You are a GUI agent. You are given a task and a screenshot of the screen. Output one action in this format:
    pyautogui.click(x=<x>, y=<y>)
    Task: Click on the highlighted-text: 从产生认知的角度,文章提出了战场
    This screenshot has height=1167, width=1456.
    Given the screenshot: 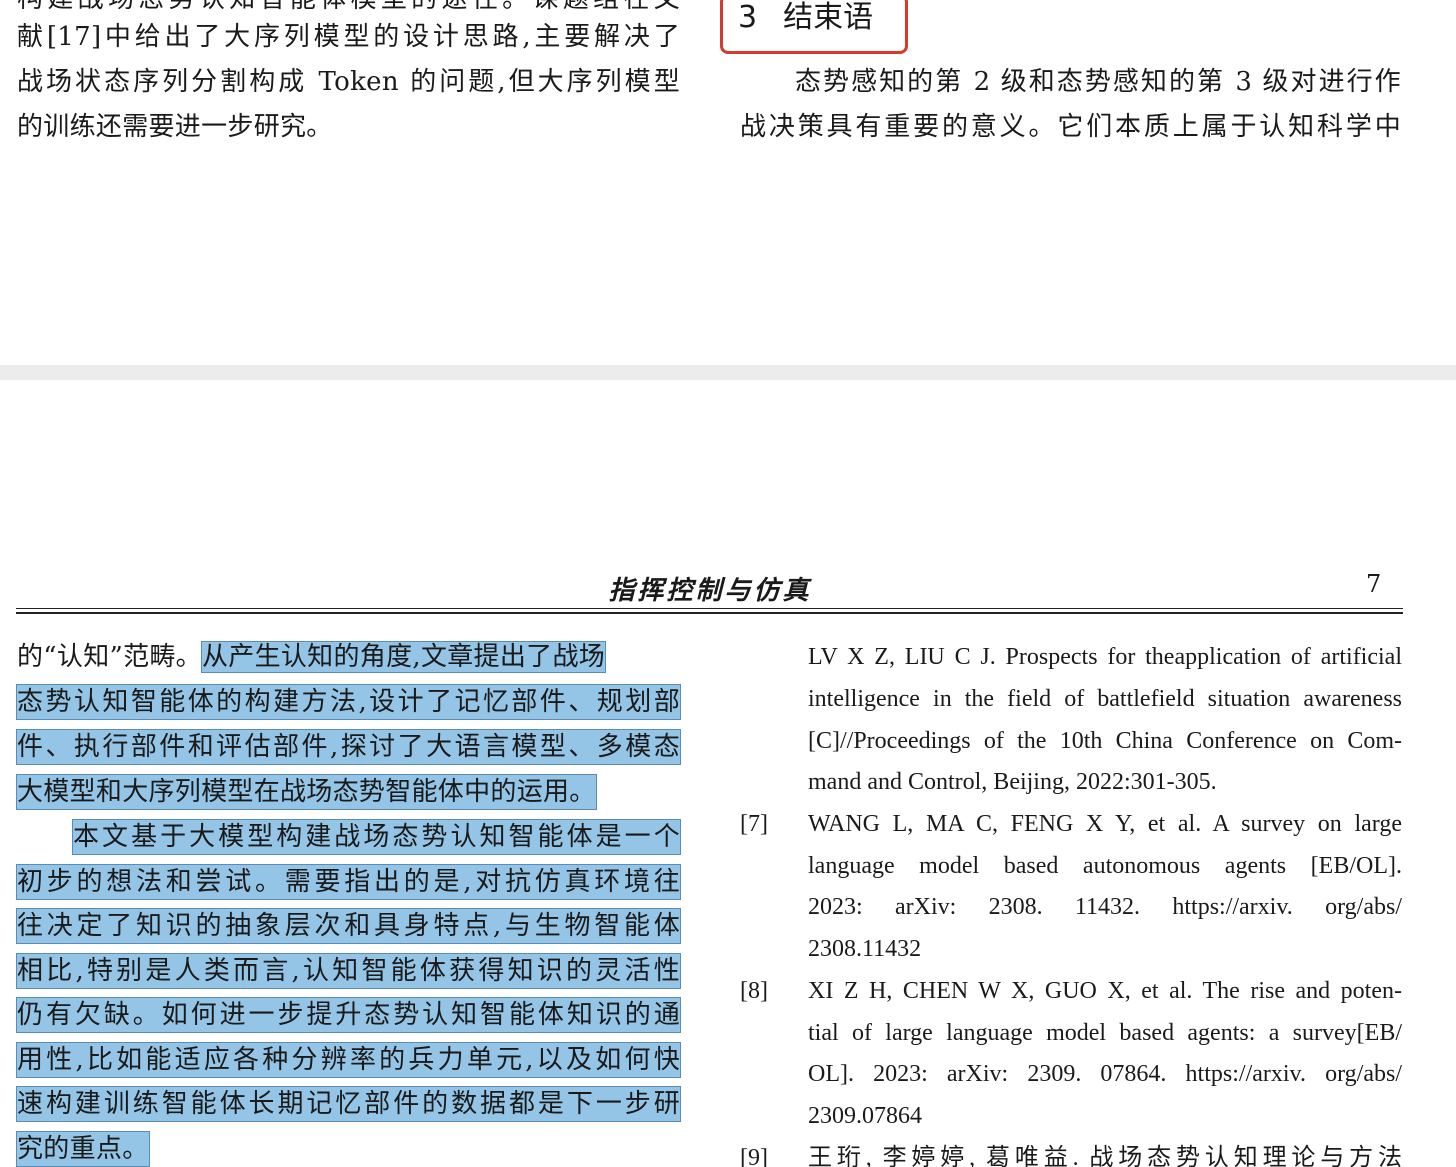 What is the action you would take?
    pyautogui.click(x=403, y=657)
    